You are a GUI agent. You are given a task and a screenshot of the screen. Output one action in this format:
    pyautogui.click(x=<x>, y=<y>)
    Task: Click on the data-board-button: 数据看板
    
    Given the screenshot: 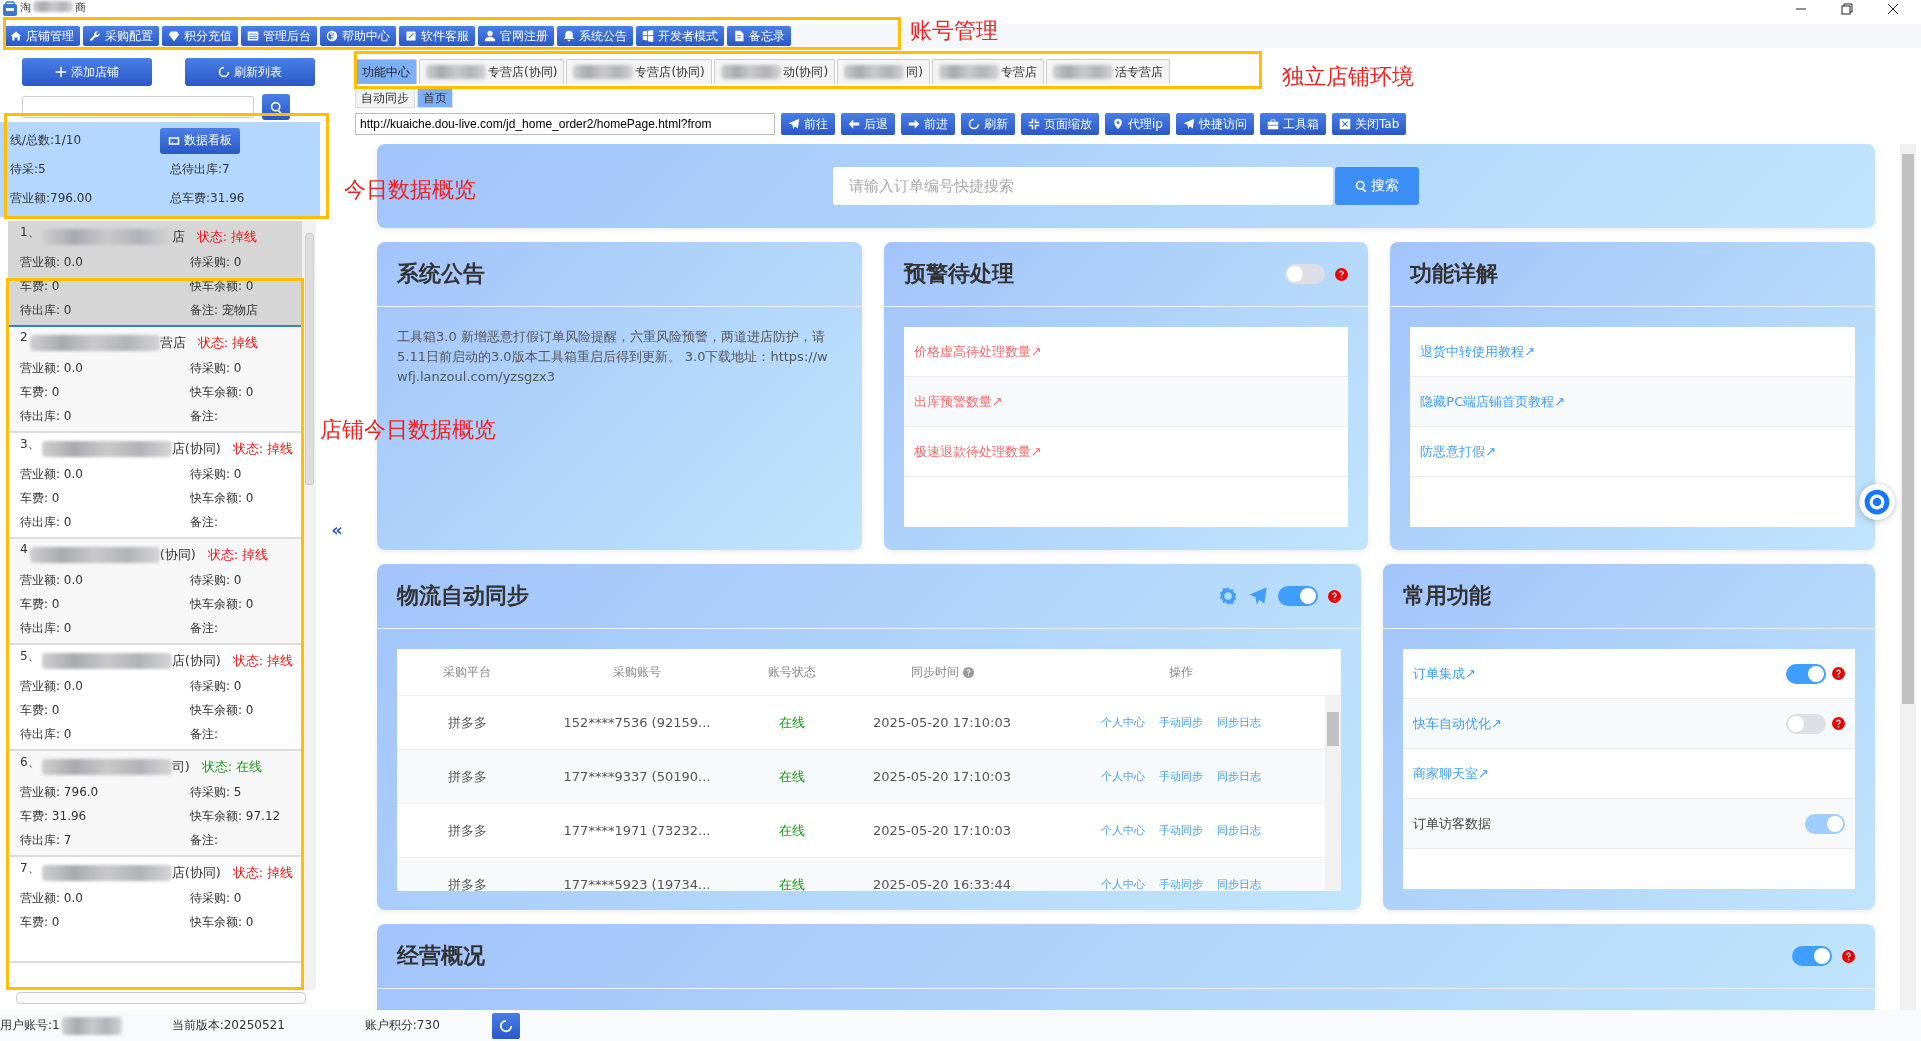 What is the action you would take?
    pyautogui.click(x=200, y=140)
    